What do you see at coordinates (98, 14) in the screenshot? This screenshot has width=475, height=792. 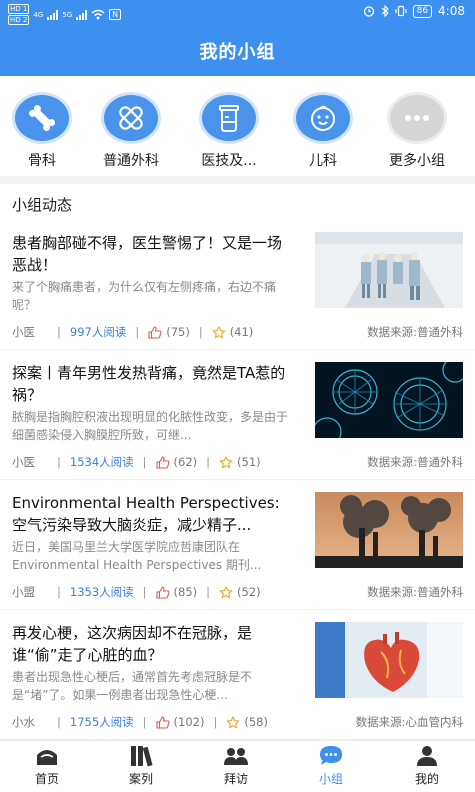 I see `wifi-icon` at bounding box center [98, 14].